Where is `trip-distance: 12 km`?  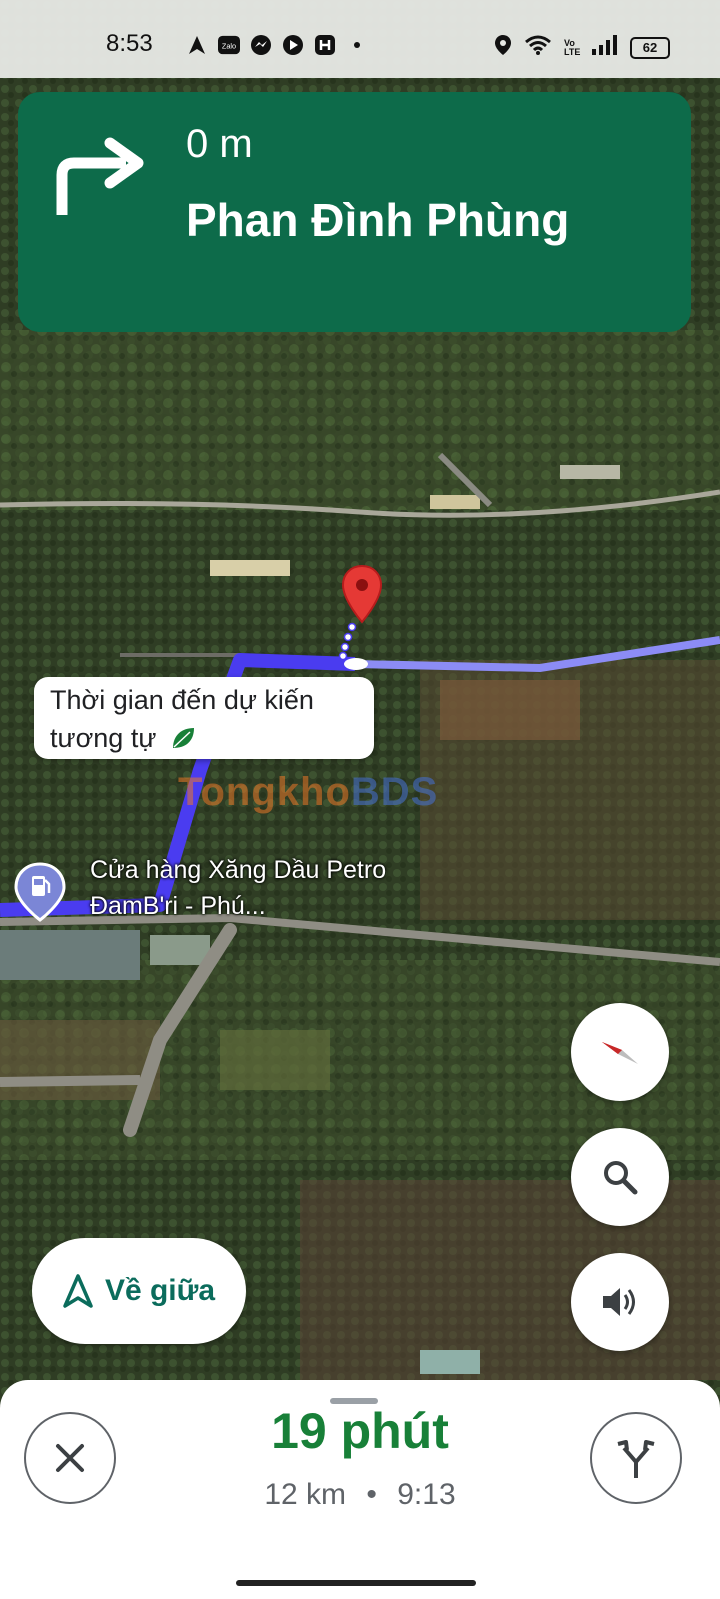
trip-distance: 12 km is located at coordinates (305, 1494).